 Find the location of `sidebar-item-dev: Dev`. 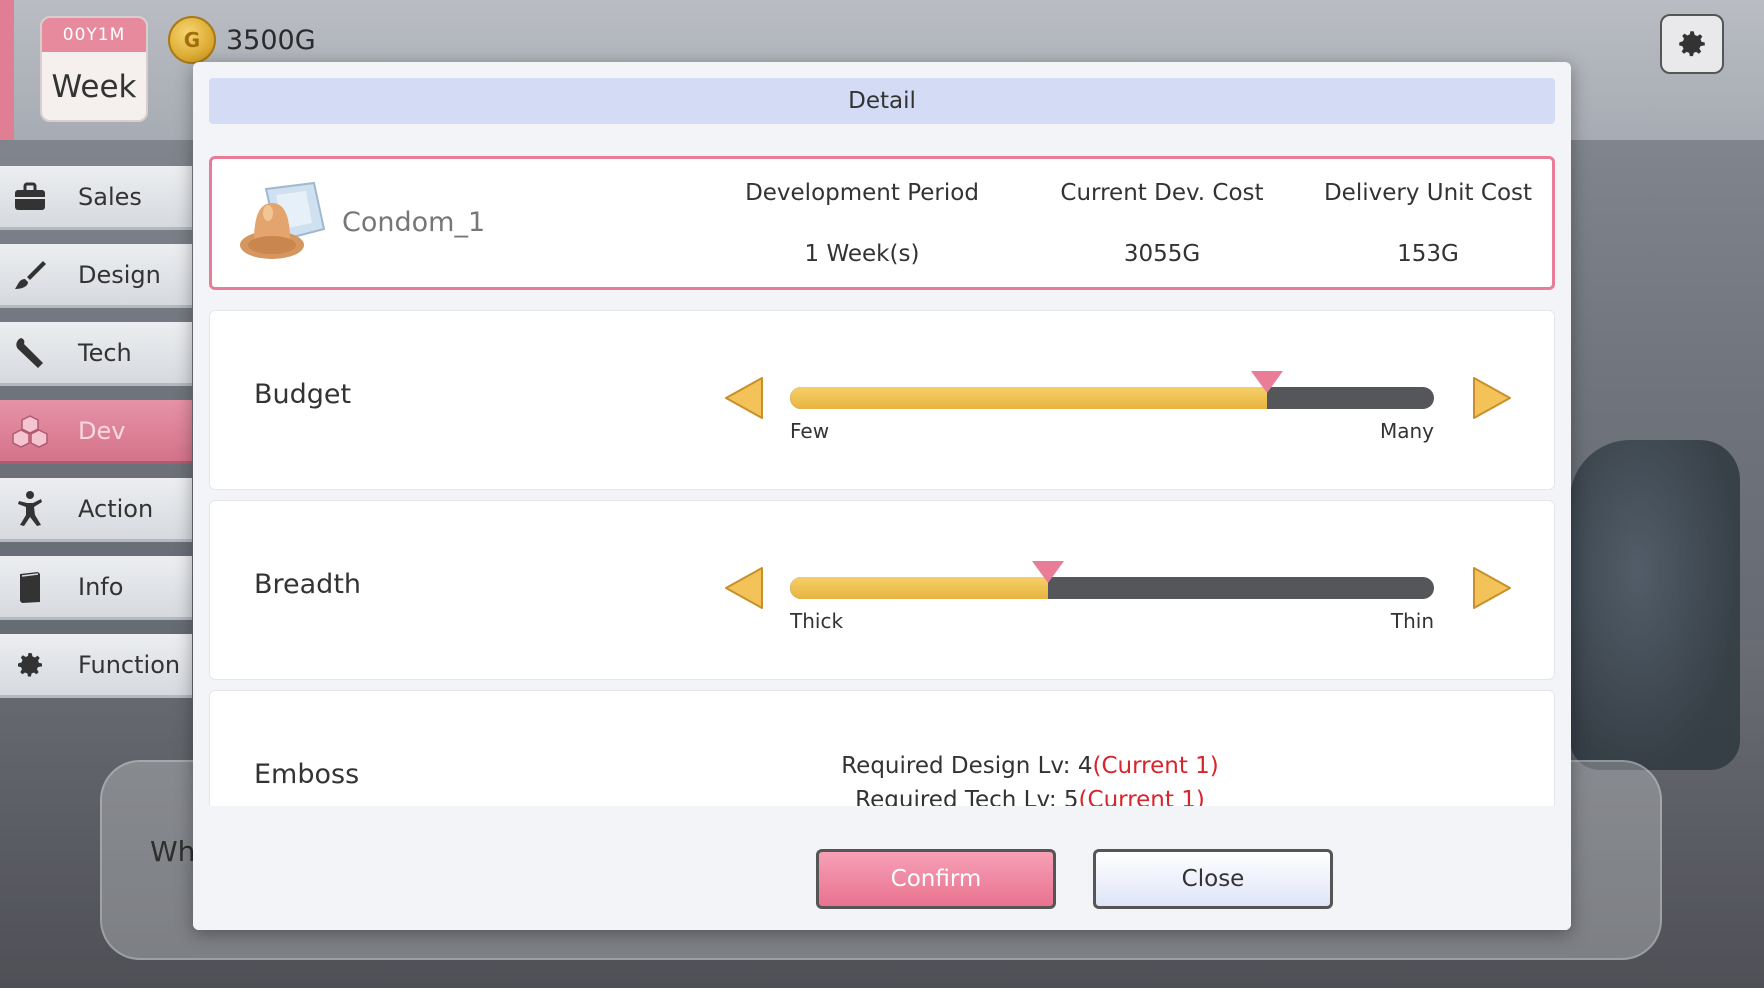

sidebar-item-dev: Dev is located at coordinates (96, 432).